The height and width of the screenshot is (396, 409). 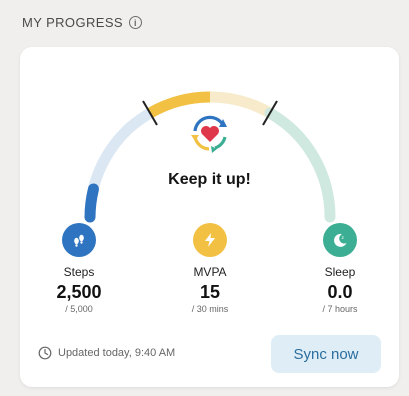 I want to click on footsteps-icon, so click(x=79, y=240).